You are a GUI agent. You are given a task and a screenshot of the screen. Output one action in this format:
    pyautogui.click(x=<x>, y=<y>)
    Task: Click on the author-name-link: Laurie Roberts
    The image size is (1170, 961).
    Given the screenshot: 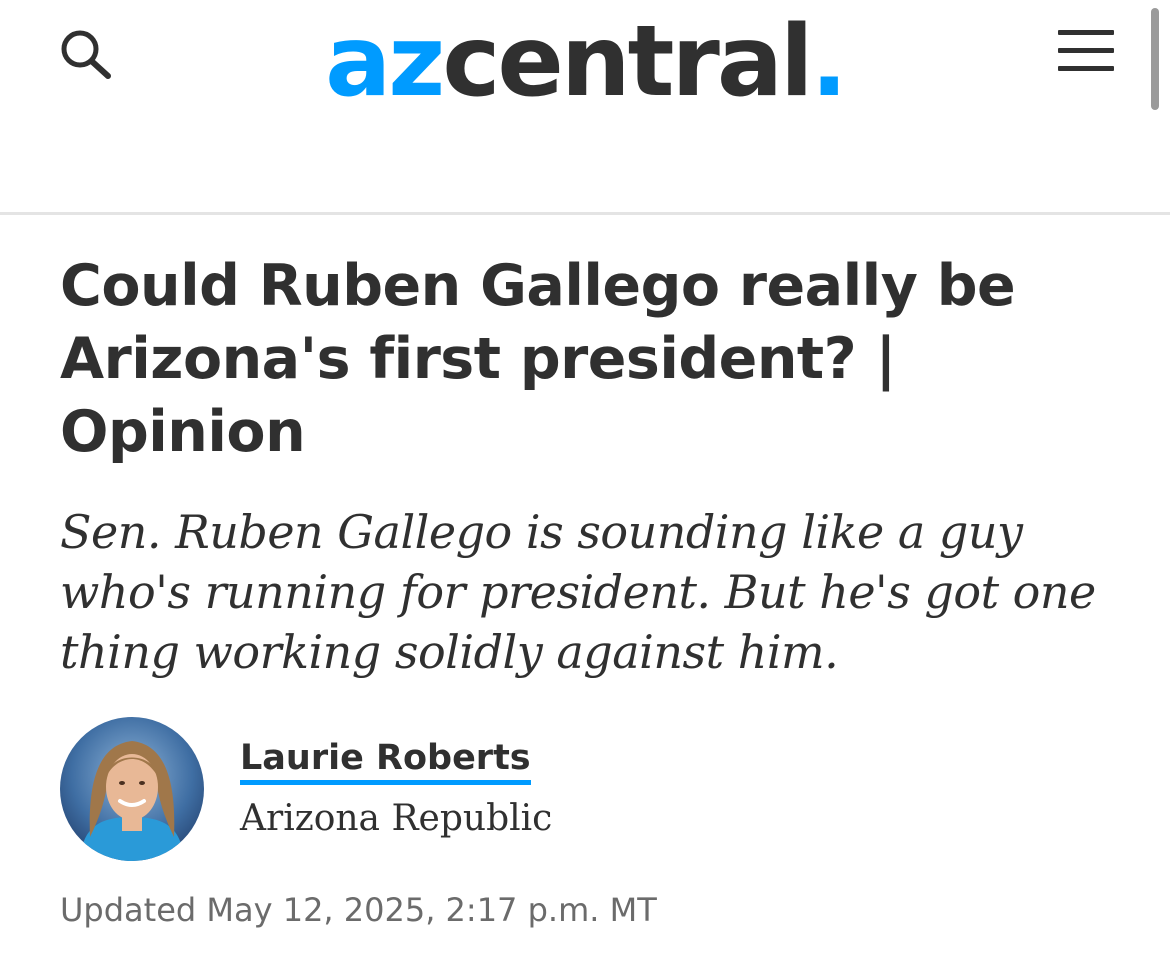 What is the action you would take?
    pyautogui.click(x=385, y=760)
    